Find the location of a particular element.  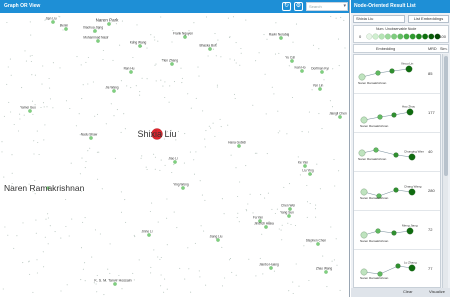

graph-node: Liu Ying is located at coordinates (308, 172).